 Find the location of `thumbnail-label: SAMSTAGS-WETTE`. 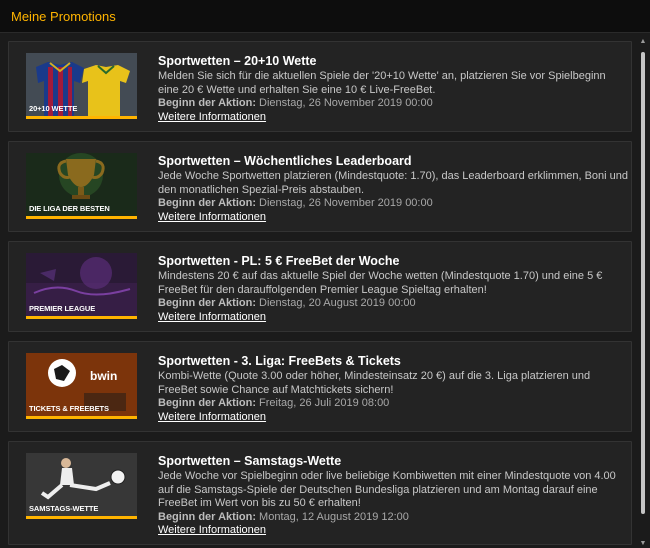

thumbnail-label: SAMSTAGS-WETTE is located at coordinates (64, 508).